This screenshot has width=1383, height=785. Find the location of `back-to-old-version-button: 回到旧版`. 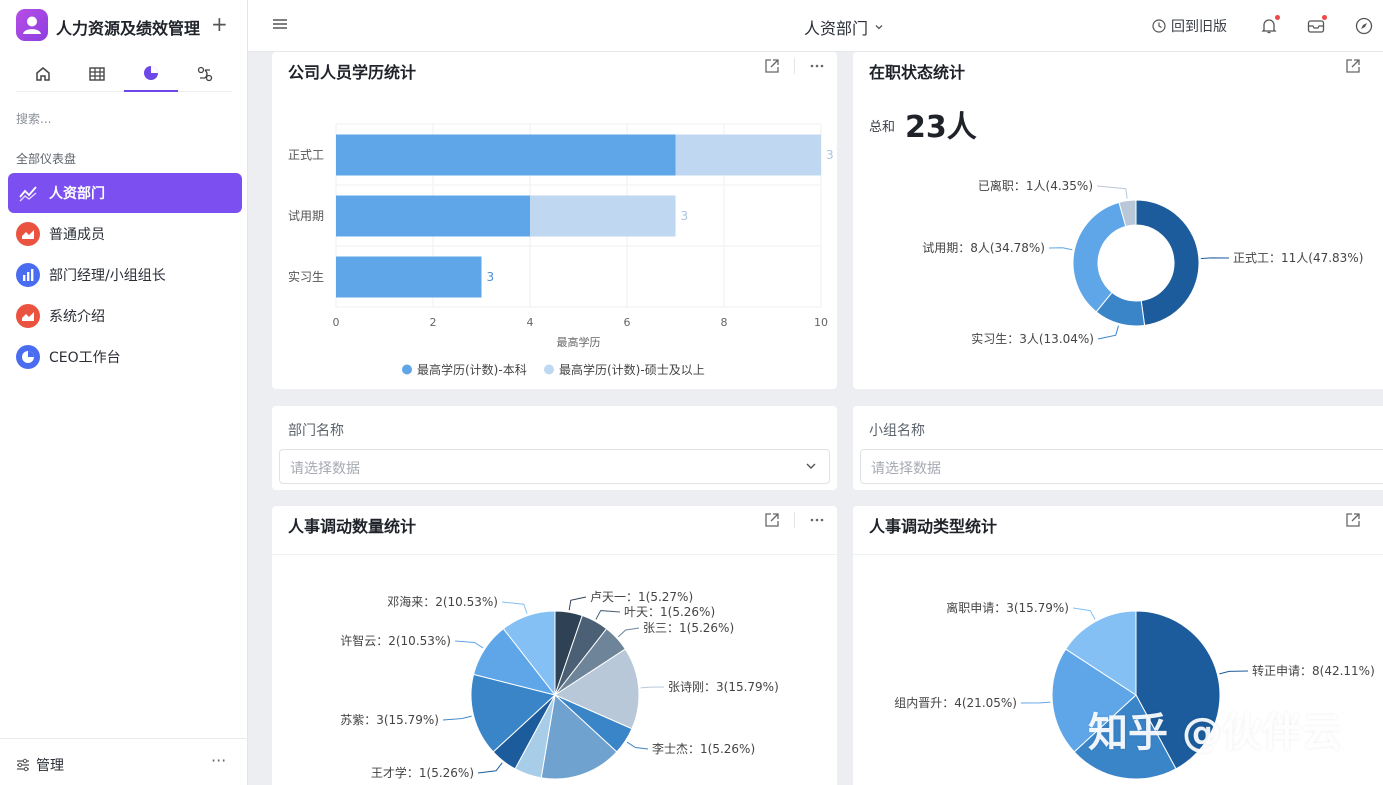

back-to-old-version-button: 回到旧版 is located at coordinates (1189, 26).